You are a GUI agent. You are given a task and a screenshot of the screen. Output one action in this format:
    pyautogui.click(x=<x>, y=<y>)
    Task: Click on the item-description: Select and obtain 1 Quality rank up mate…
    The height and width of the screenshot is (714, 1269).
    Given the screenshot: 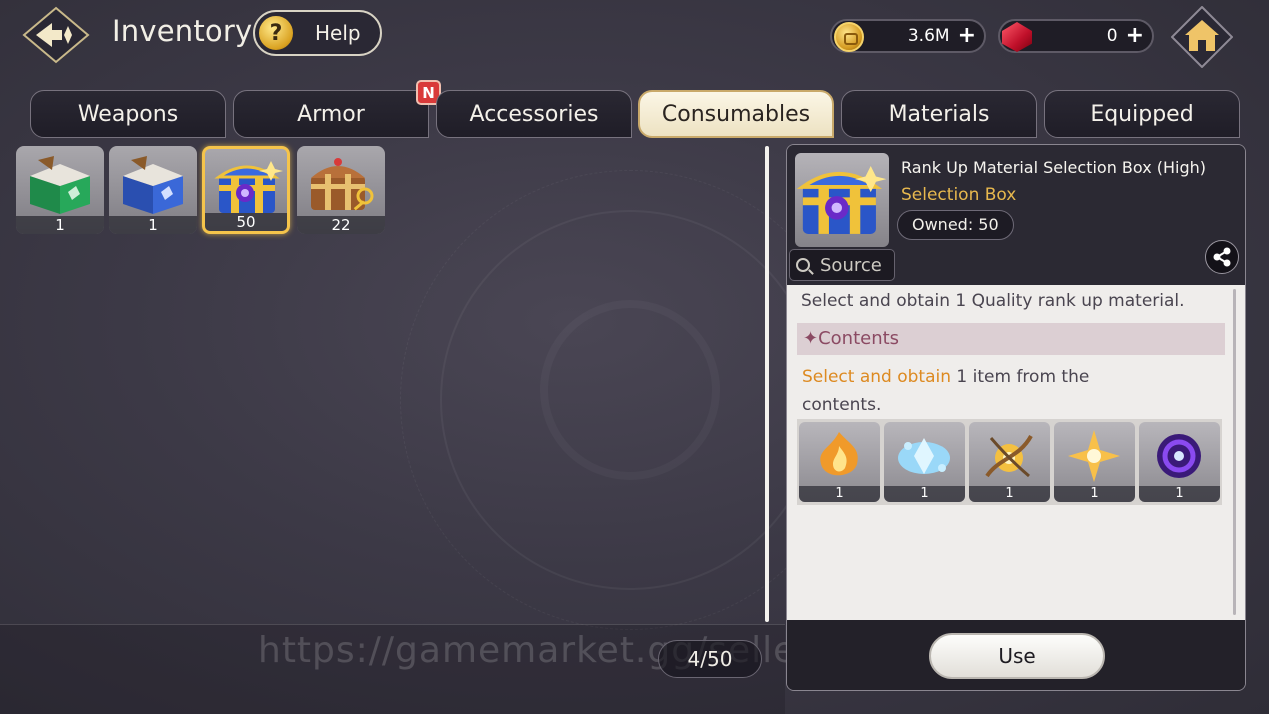 What is the action you would take?
    pyautogui.click(x=993, y=301)
    